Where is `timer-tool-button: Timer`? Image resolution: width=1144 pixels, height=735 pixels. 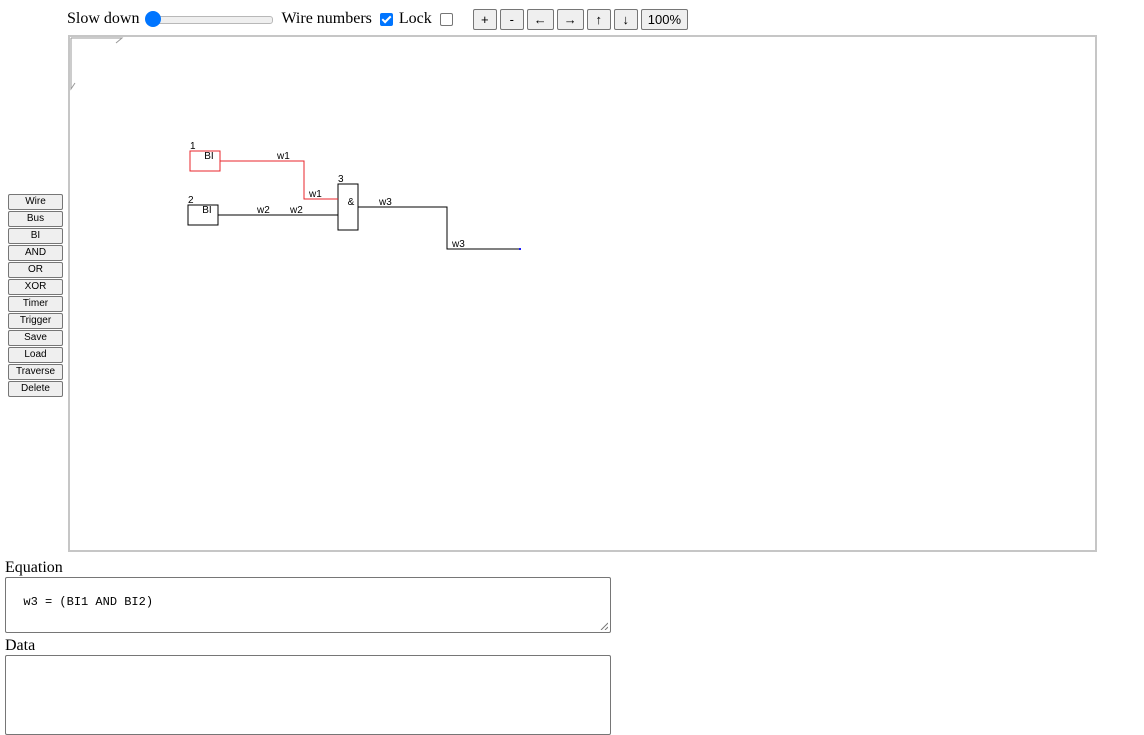
timer-tool-button: Timer is located at coordinates (35, 304).